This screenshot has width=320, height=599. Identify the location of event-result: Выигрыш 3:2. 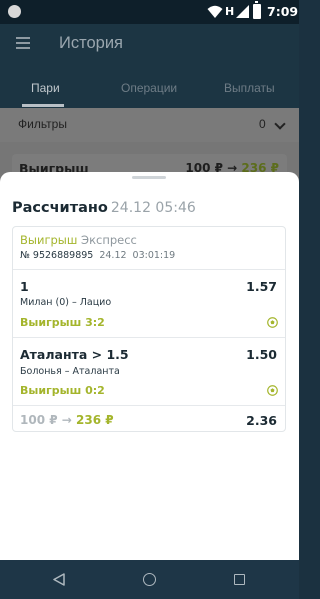
(62, 322).